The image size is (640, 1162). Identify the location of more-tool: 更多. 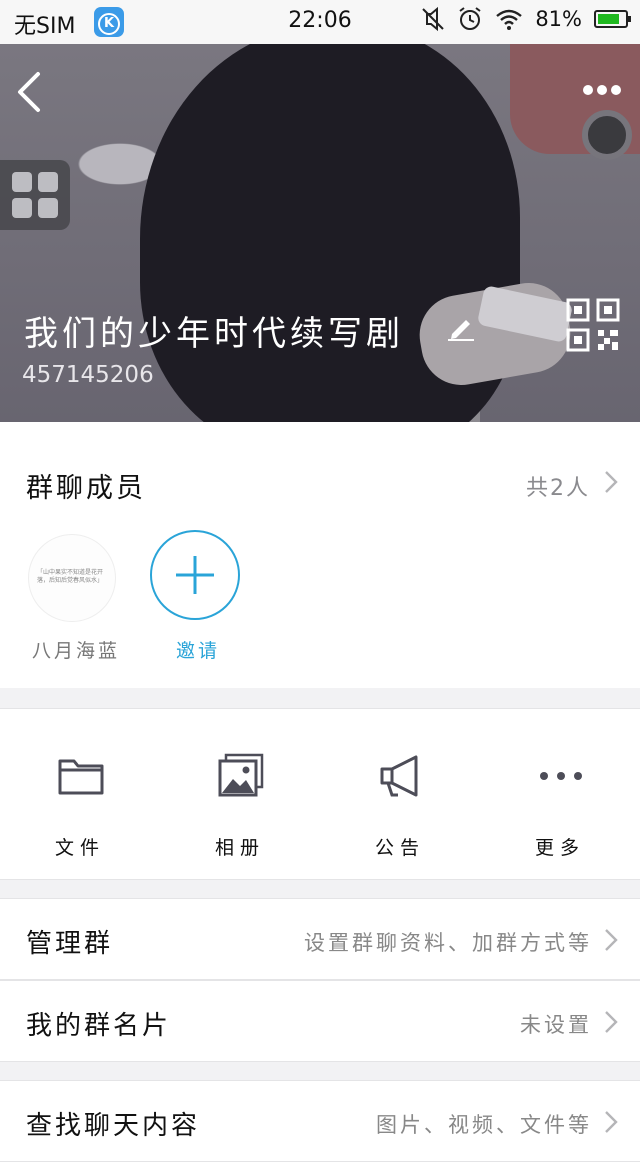
(560, 795).